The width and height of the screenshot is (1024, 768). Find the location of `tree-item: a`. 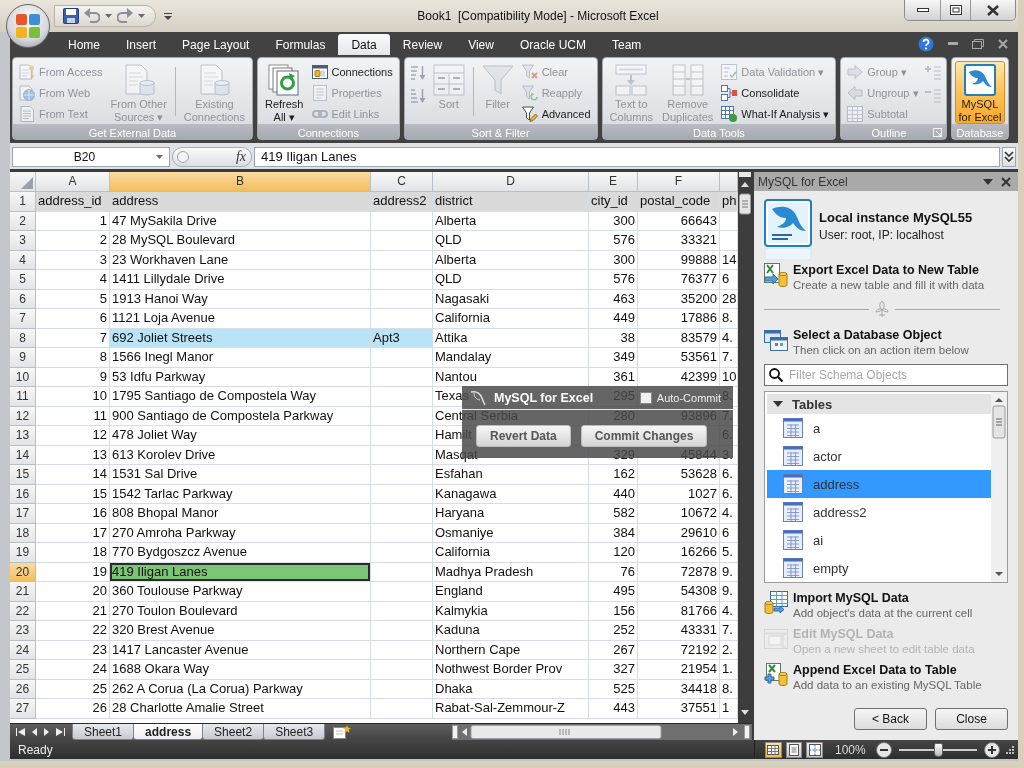

tree-item: a is located at coordinates (879, 428).